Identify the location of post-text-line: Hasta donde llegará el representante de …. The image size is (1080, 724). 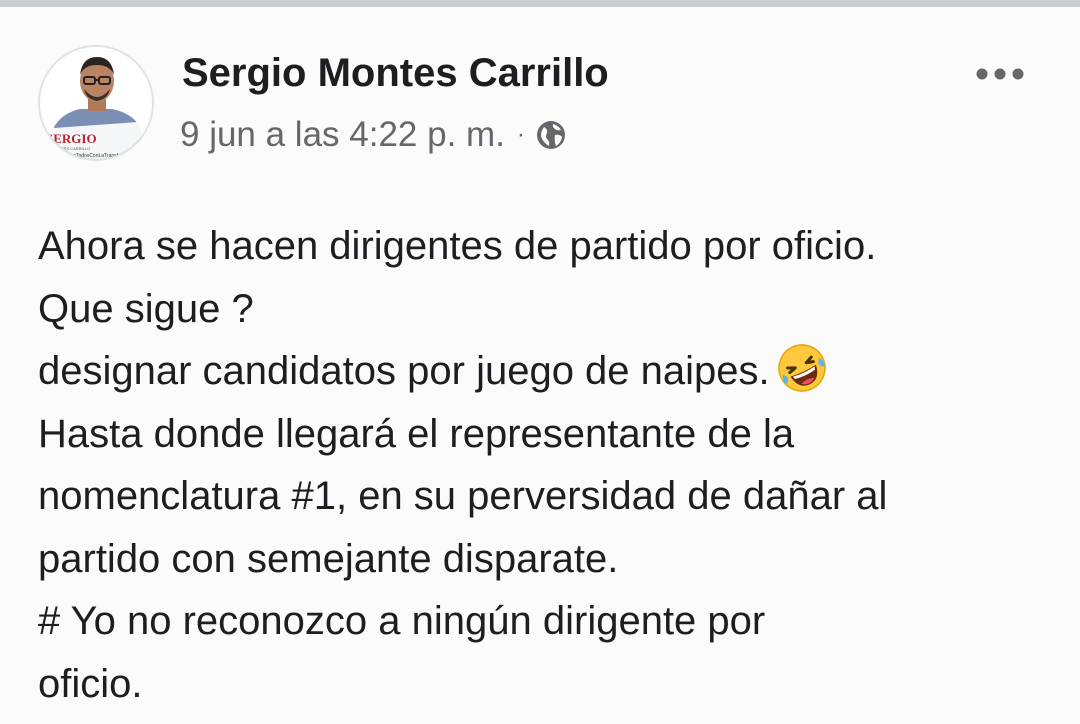
(416, 433).